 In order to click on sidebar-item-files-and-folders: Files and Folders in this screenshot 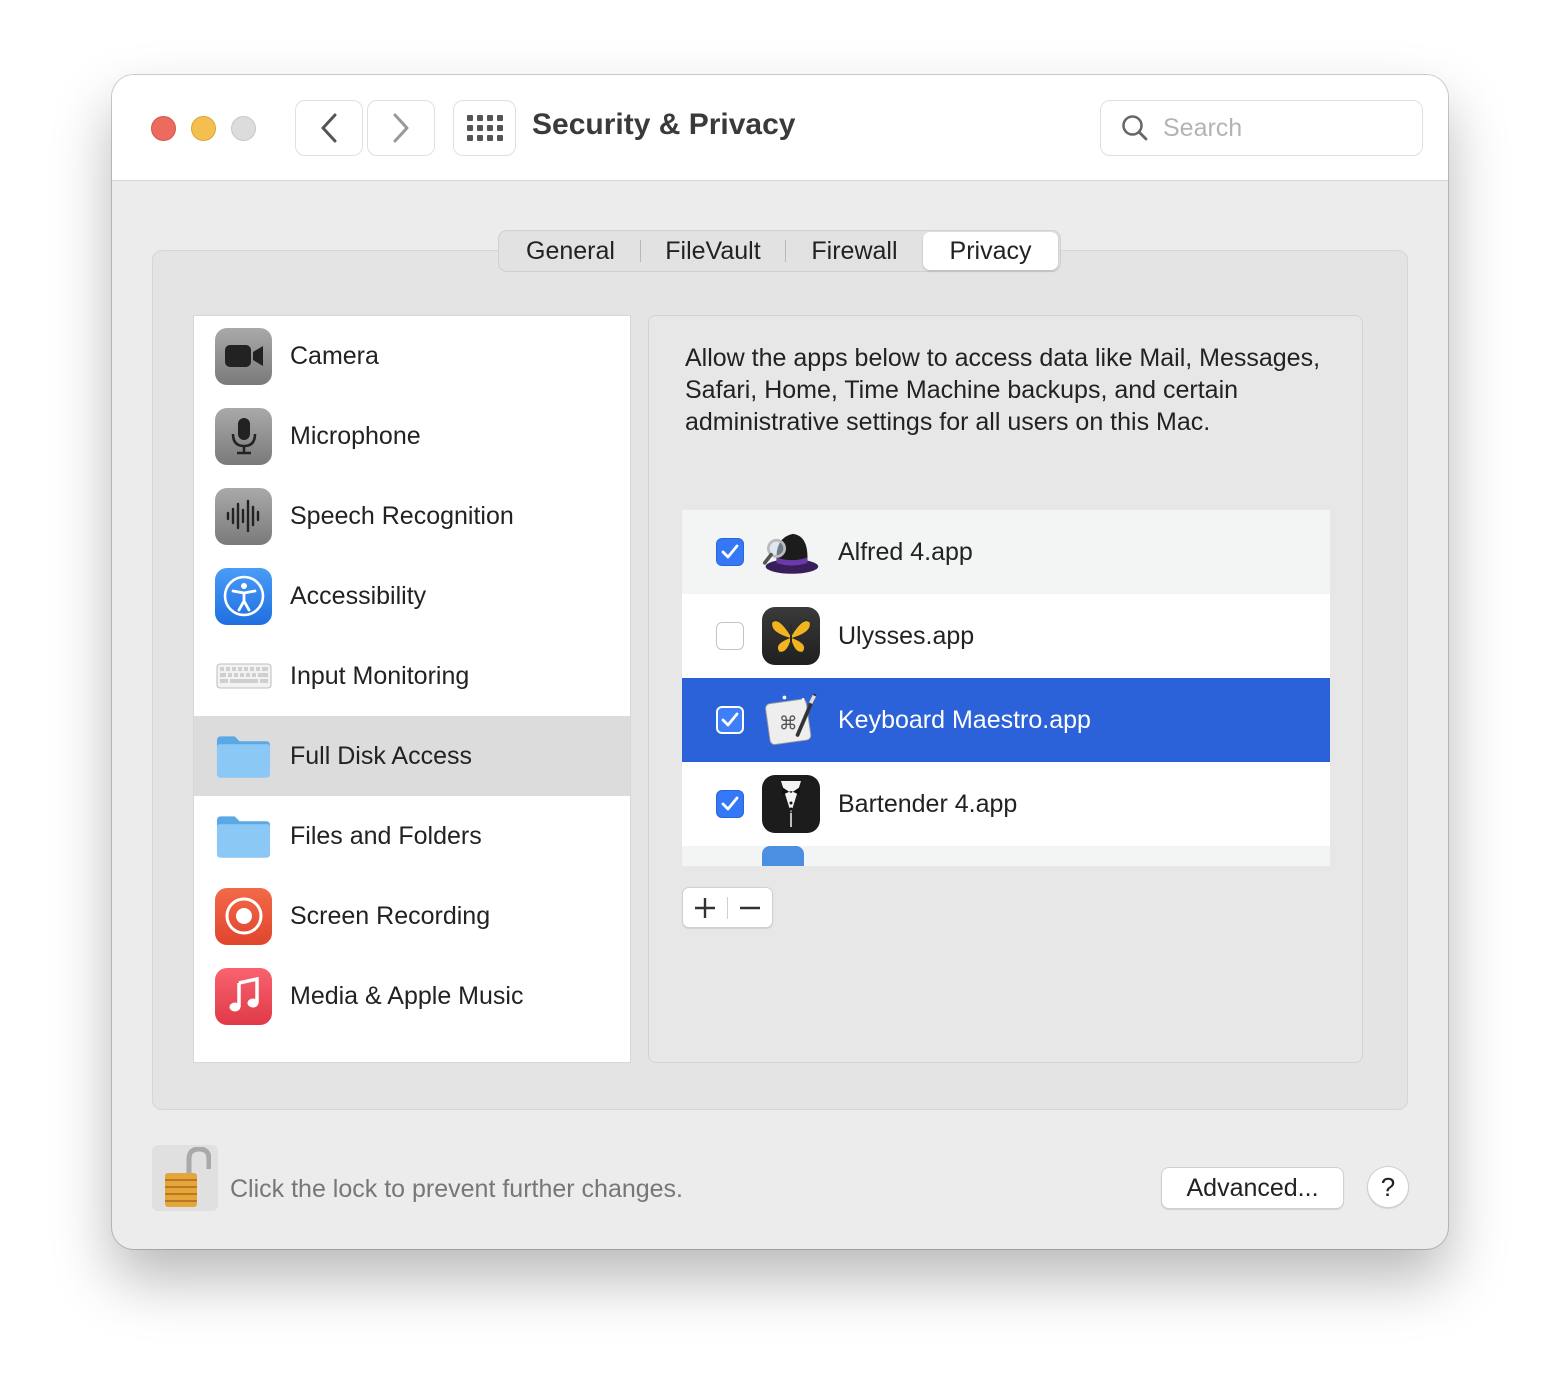, I will do `click(412, 836)`.